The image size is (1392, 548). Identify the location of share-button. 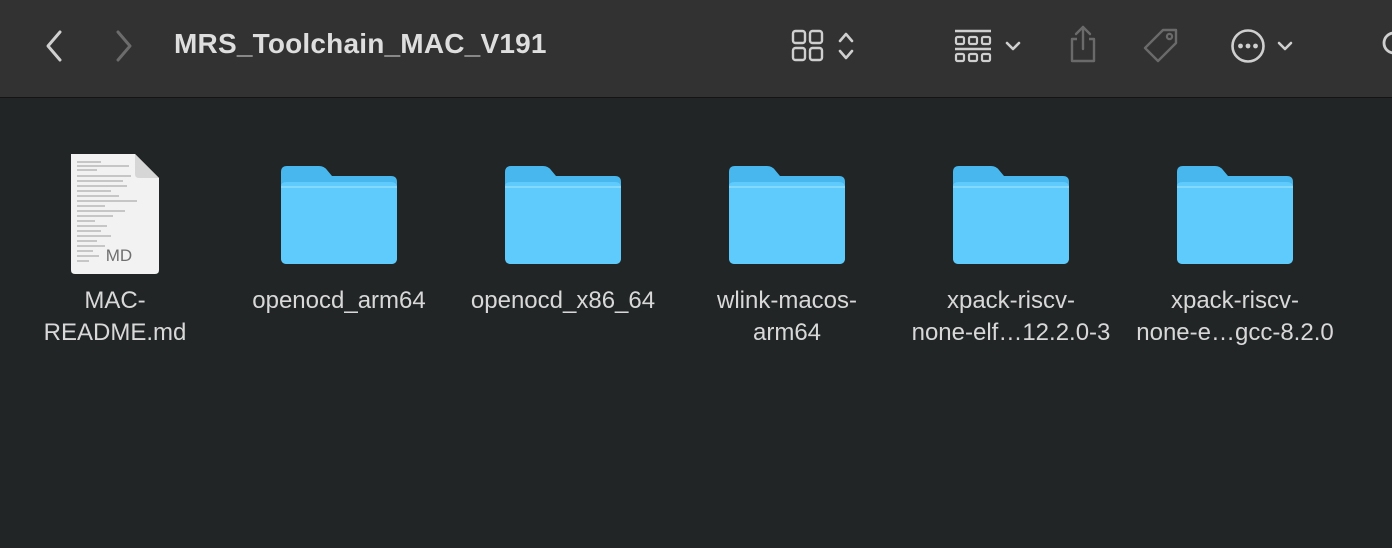
(1083, 44).